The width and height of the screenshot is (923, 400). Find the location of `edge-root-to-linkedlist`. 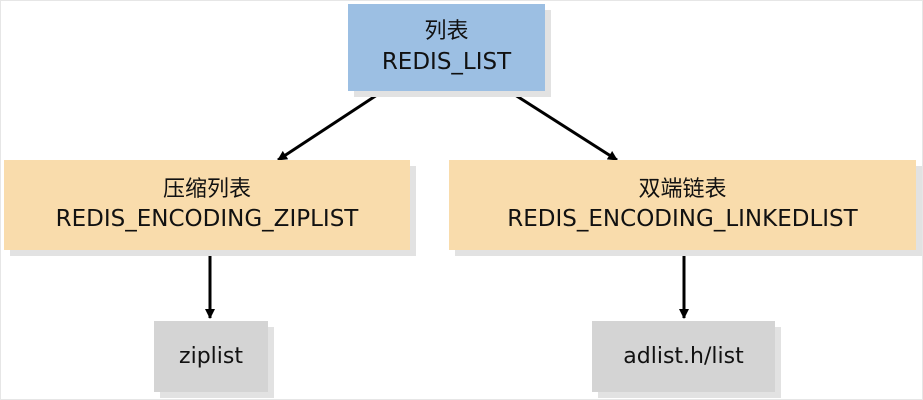

edge-root-to-linkedlist is located at coordinates (564, 126).